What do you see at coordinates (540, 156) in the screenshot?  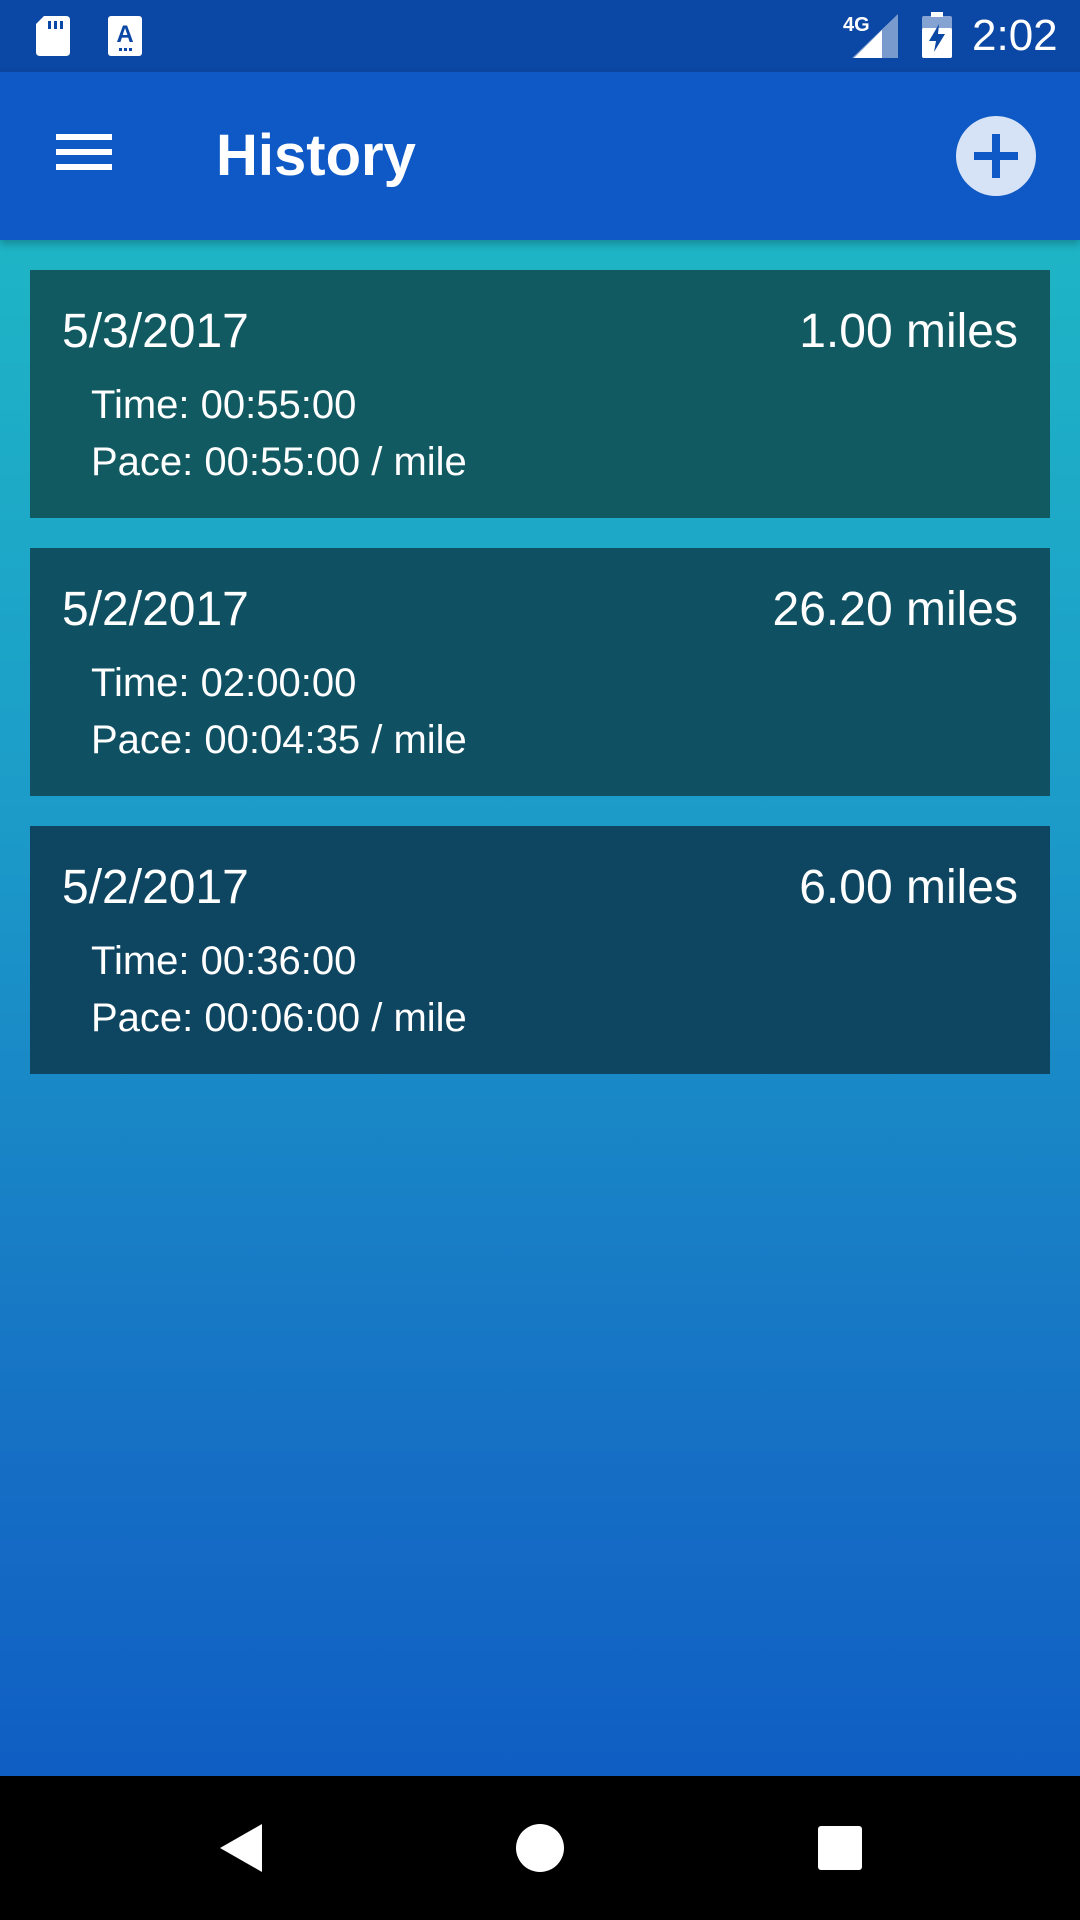 I see `app-bar: History` at bounding box center [540, 156].